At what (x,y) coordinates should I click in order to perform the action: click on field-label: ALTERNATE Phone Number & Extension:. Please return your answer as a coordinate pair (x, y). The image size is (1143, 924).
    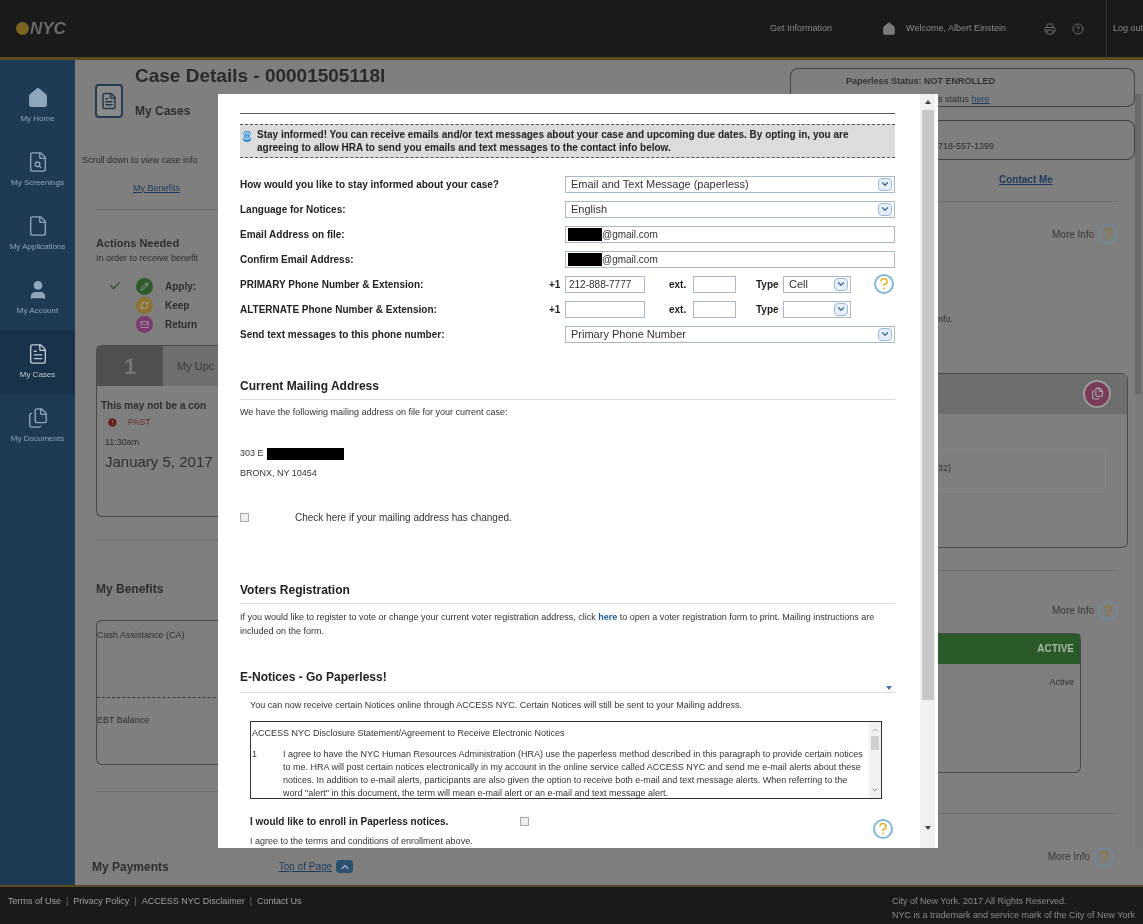
    Looking at the image, I should click on (339, 309).